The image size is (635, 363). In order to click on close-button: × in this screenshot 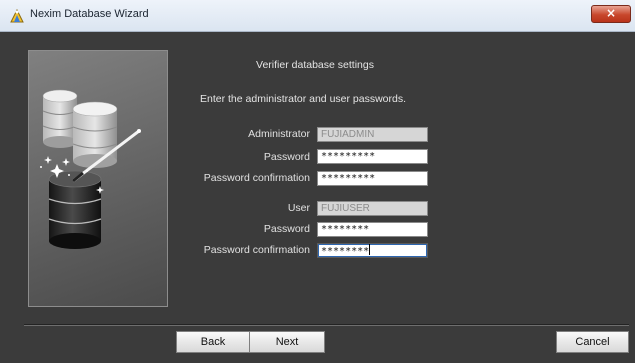, I will do `click(611, 14)`.